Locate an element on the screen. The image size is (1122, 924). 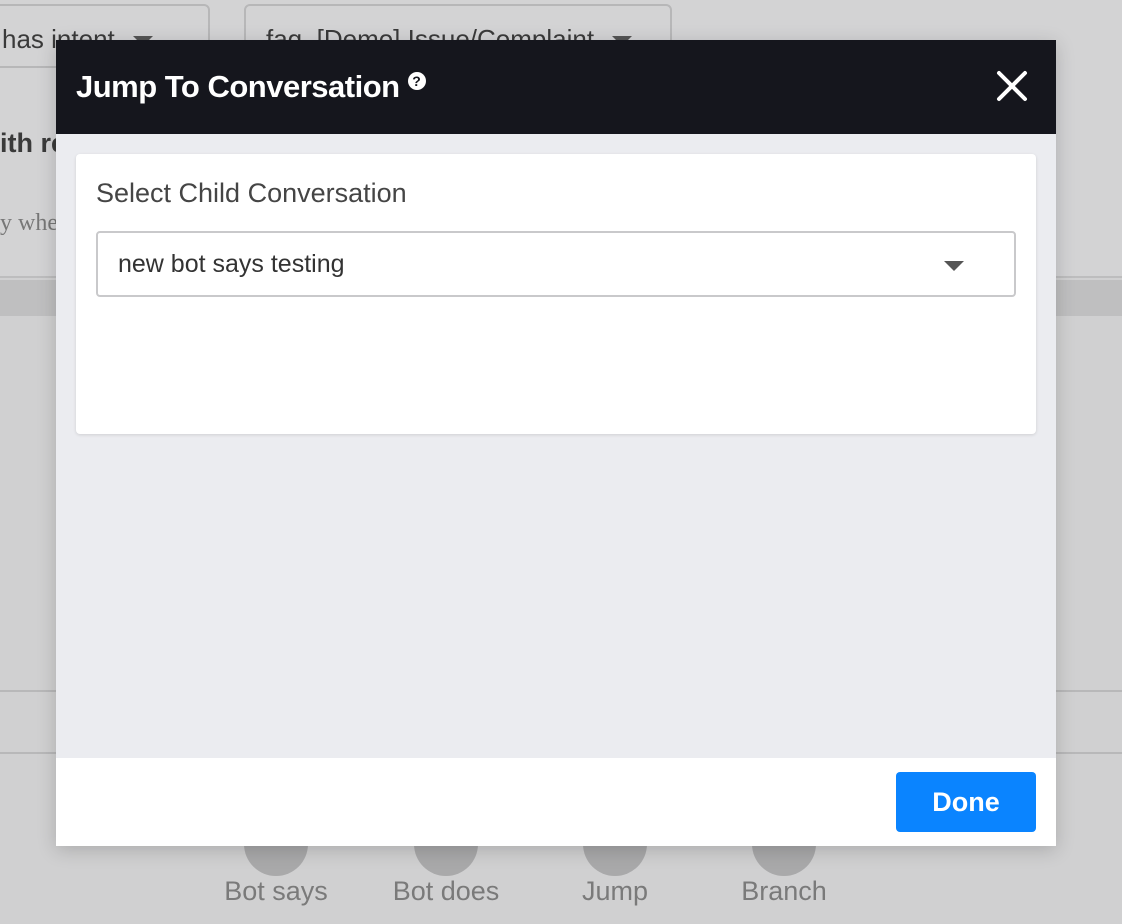
help-icon: ? is located at coordinates (416, 81).